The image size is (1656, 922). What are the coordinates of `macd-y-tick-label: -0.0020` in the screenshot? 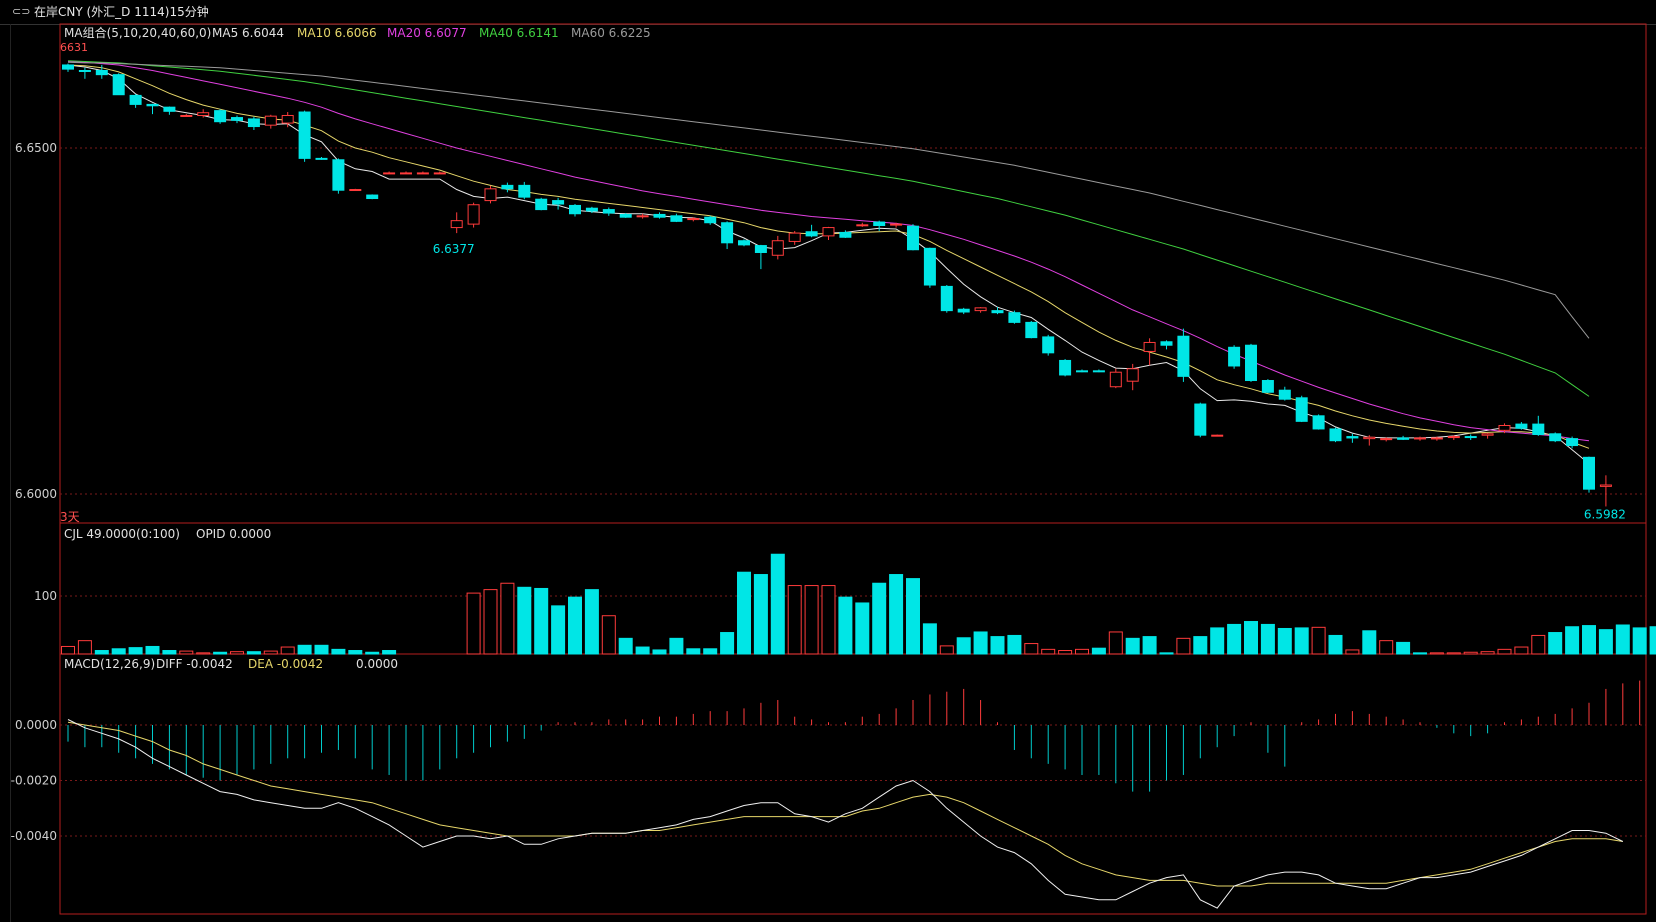 It's located at (34, 781).